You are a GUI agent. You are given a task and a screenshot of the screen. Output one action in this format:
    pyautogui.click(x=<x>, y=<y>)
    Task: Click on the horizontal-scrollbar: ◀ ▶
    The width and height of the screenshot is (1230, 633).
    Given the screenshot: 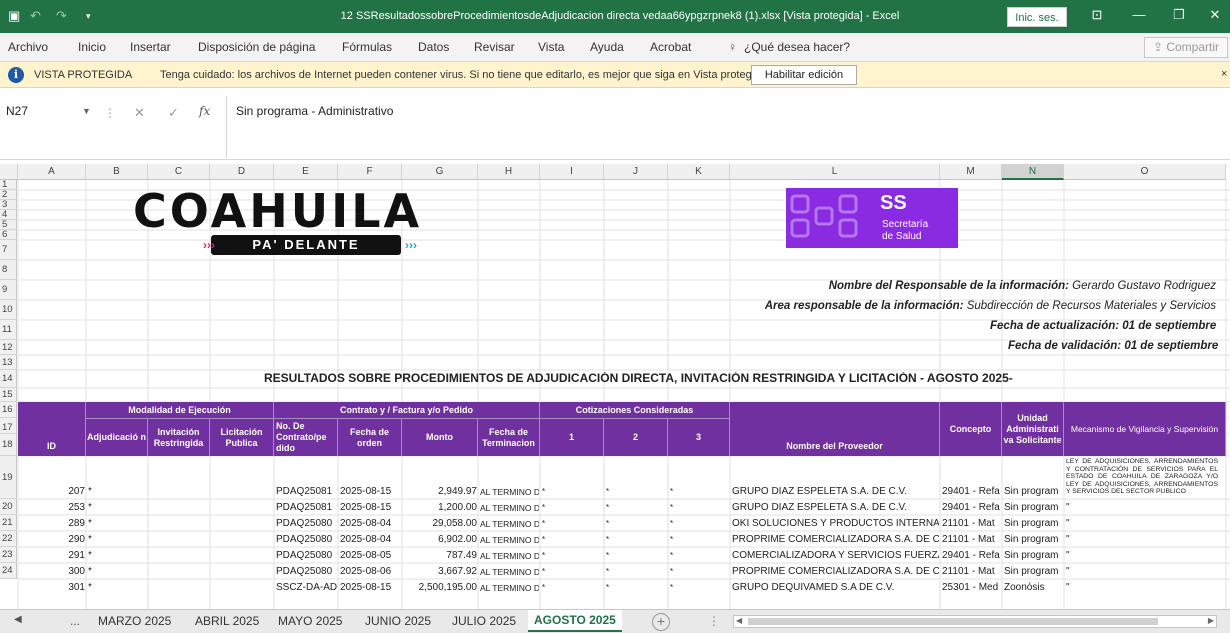 What is the action you would take?
    pyautogui.click(x=975, y=621)
    